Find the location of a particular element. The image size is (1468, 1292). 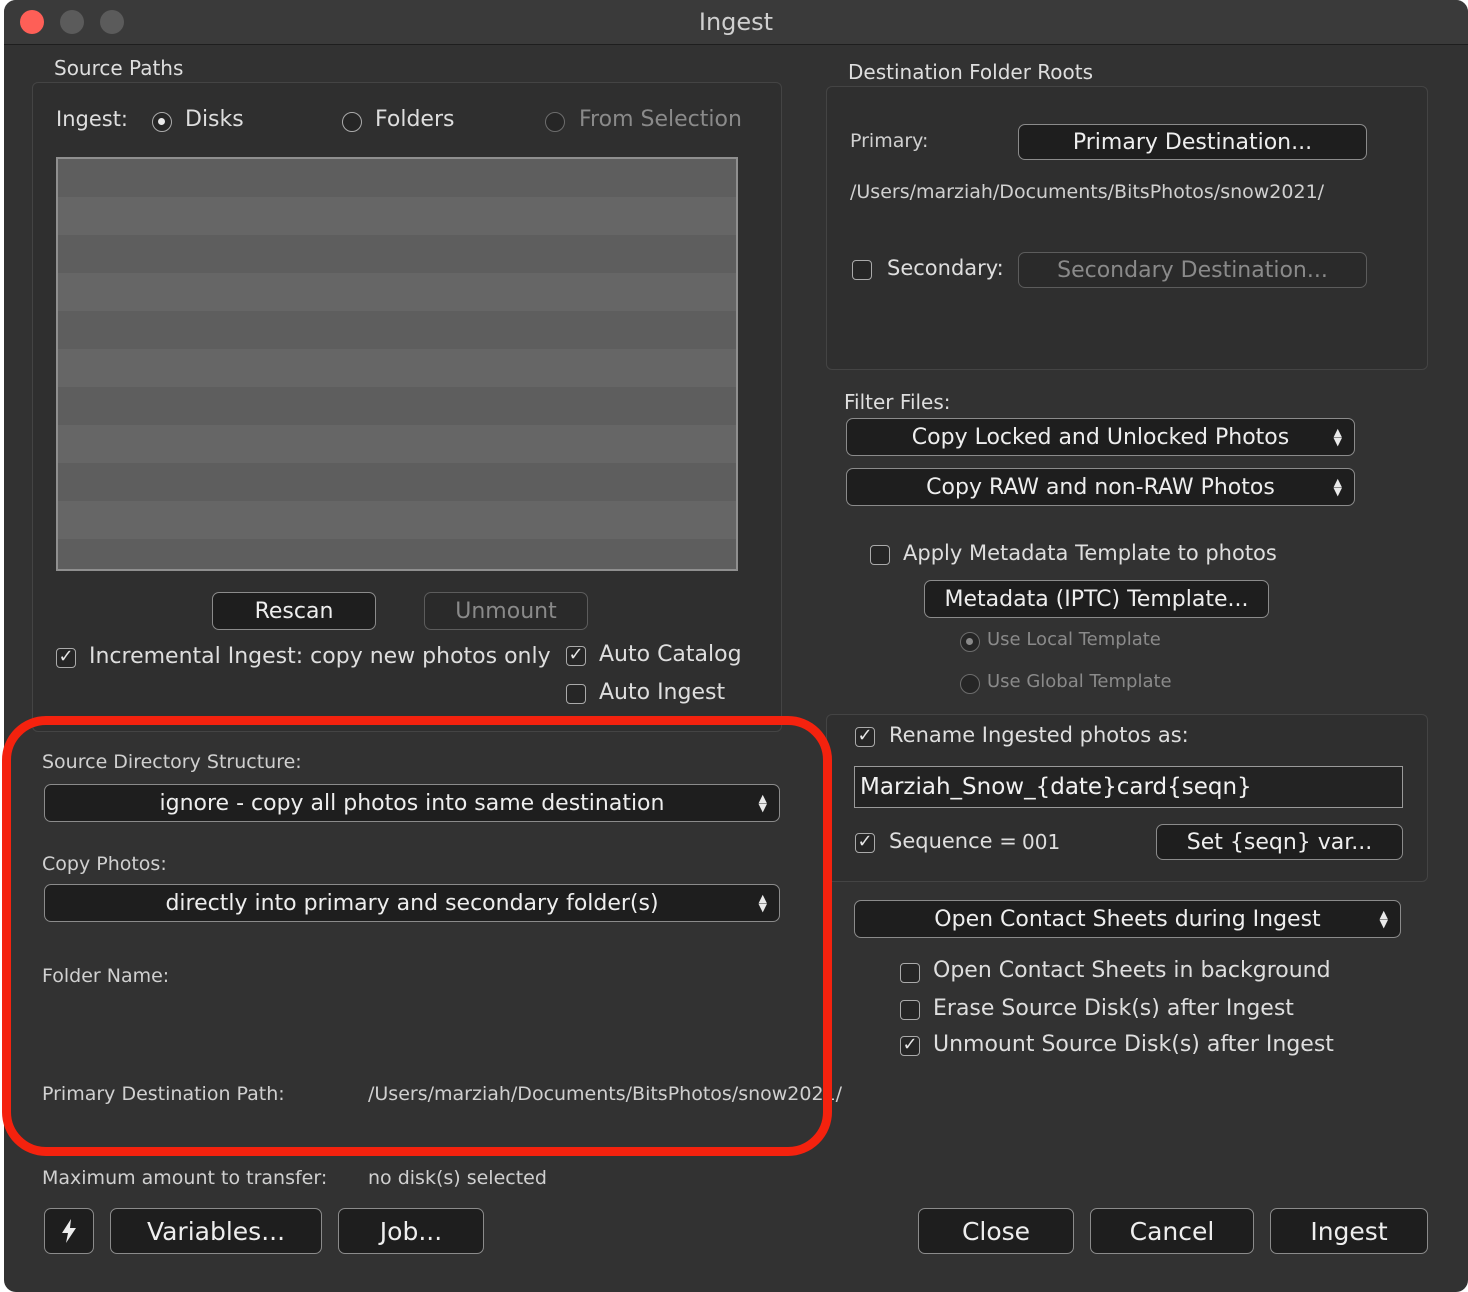

contact-sheets-popup: Open Contact Sheets during Ingest ▲ ▼ is located at coordinates (1127, 919).